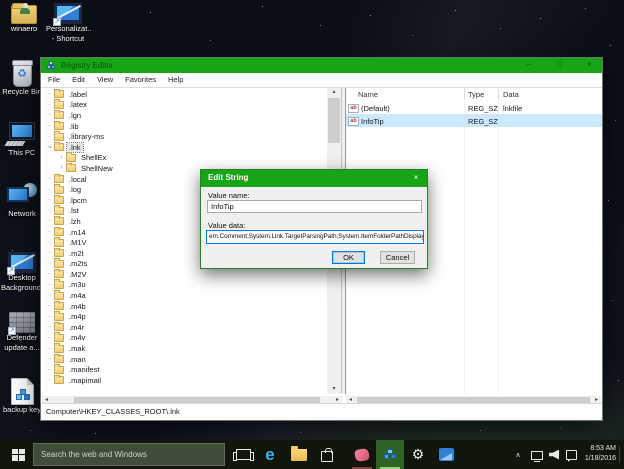 Image resolution: width=624 pixels, height=469 pixels. Describe the element at coordinates (22, 272) in the screenshot. I see `desktop-icon-desktop-background: ↗ Desktop Background` at that location.